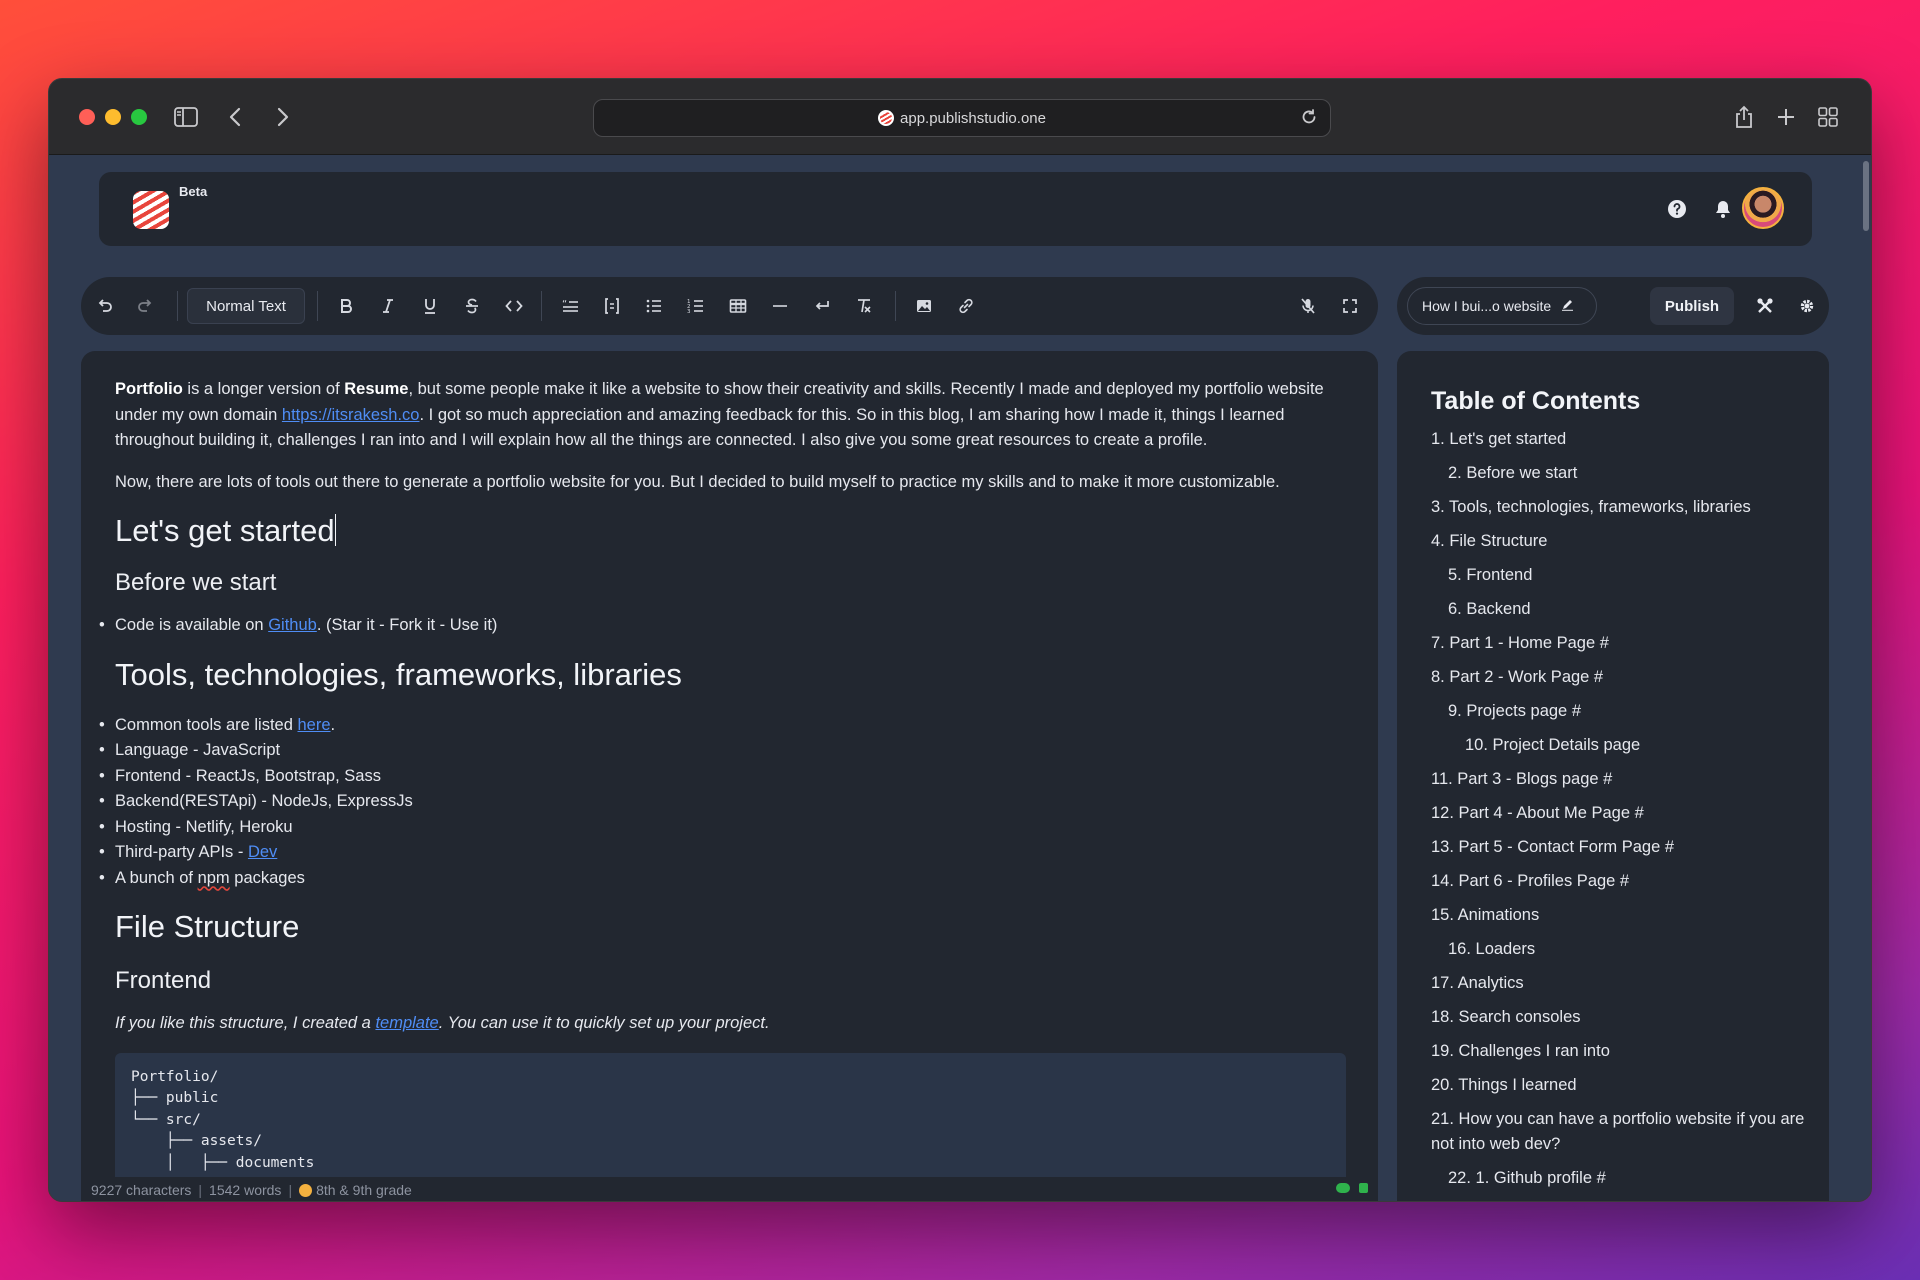 This screenshot has width=1920, height=1280. Describe the element at coordinates (654, 306) in the screenshot. I see `bullet-list-icon` at that location.